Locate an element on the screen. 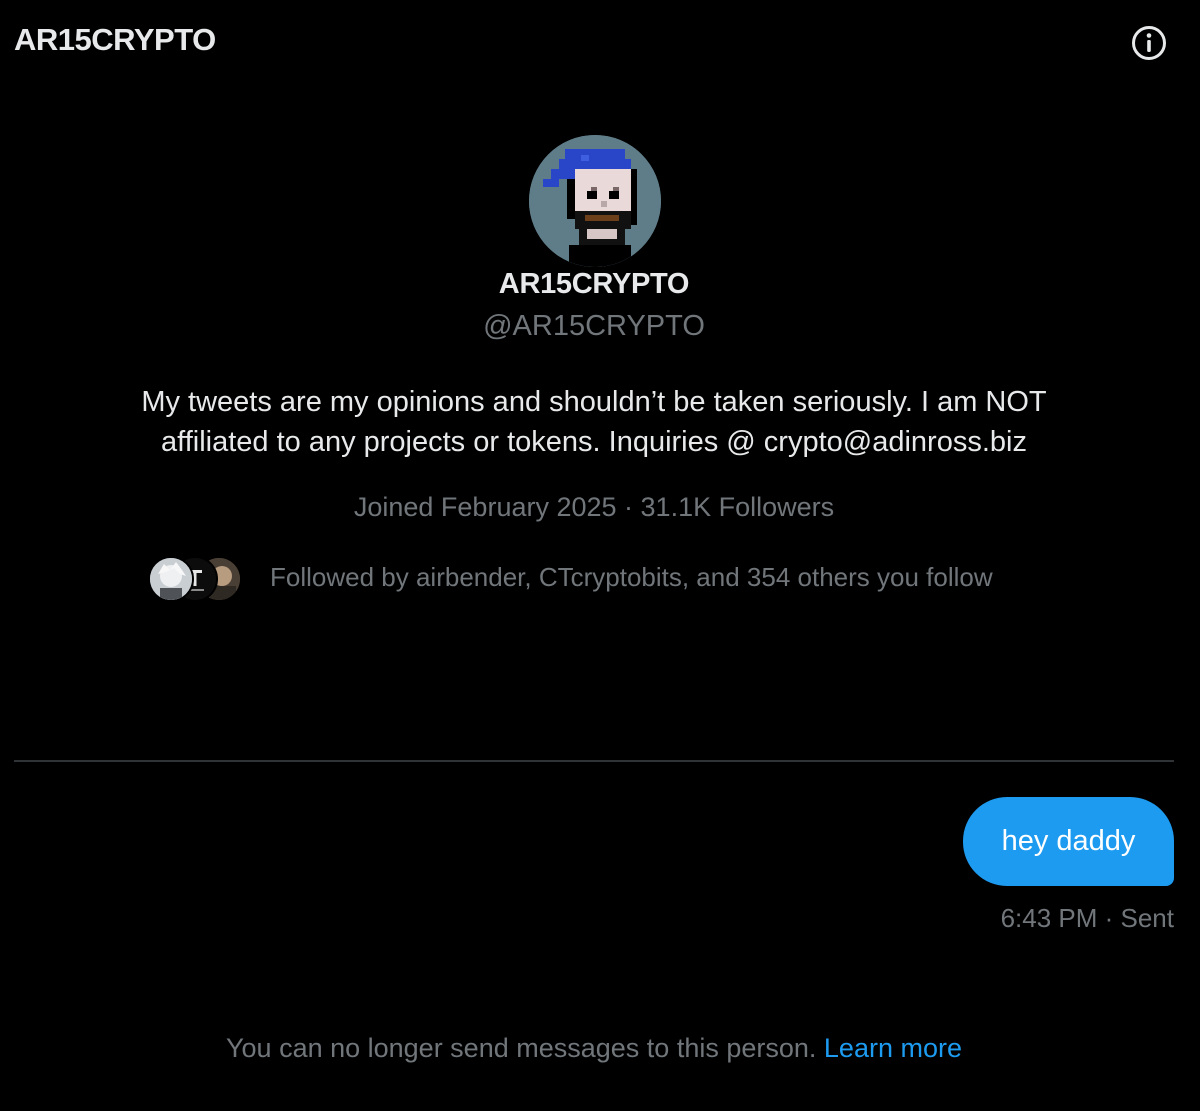 The width and height of the screenshot is (1200, 1111). outgoing-message-bubble: hey daddy is located at coordinates (1068, 841).